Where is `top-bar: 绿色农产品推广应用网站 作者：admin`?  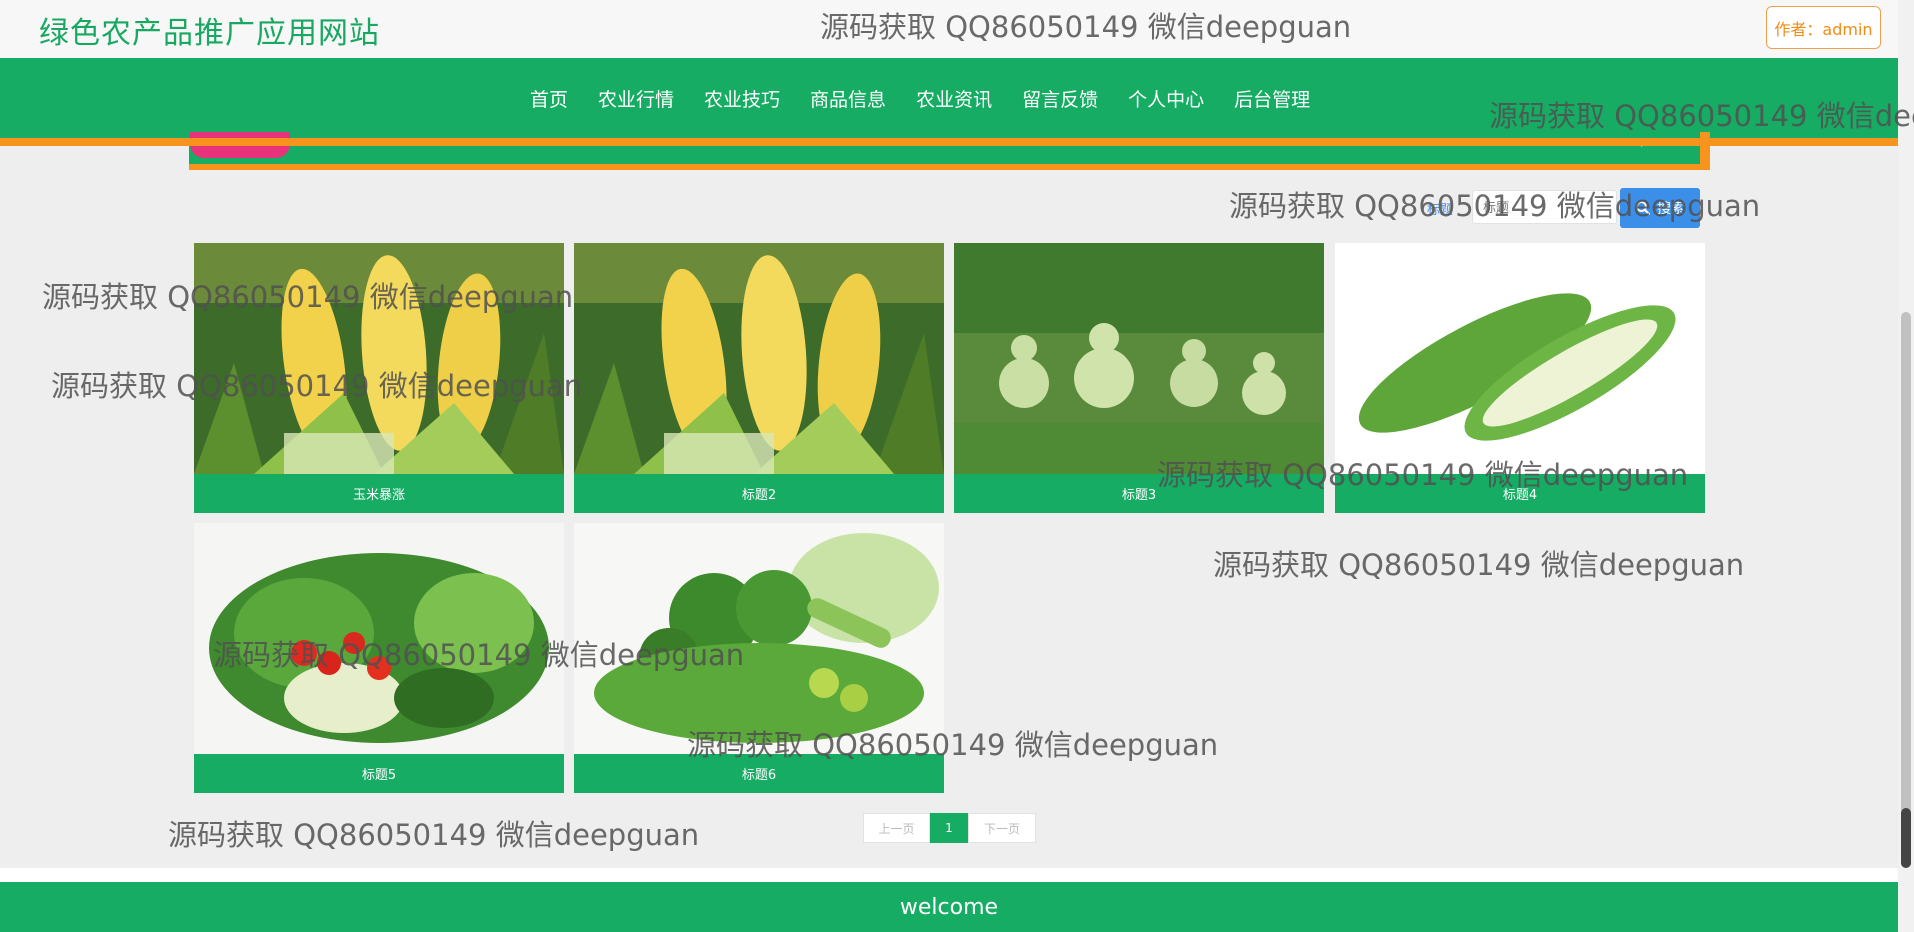 top-bar: 绿色农产品推广应用网站 作者：admin is located at coordinates (949, 29).